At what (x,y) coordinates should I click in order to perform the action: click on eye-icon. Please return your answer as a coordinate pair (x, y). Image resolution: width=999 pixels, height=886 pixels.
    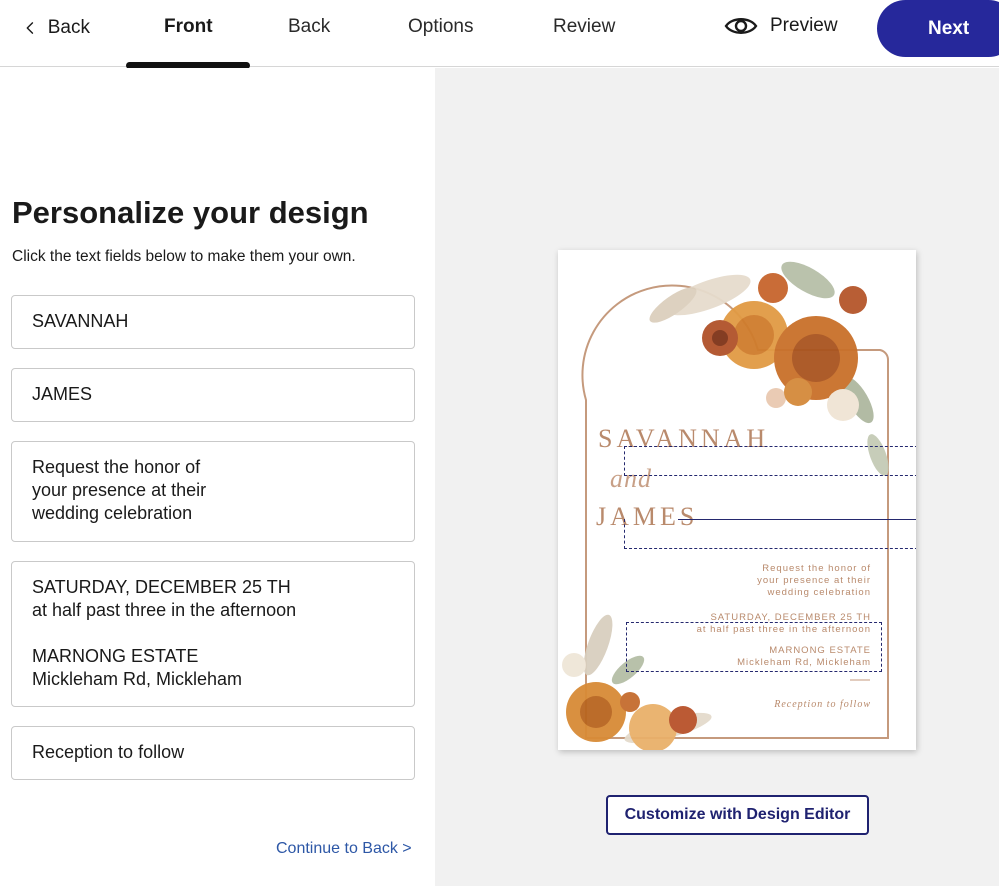
    Looking at the image, I should click on (741, 26).